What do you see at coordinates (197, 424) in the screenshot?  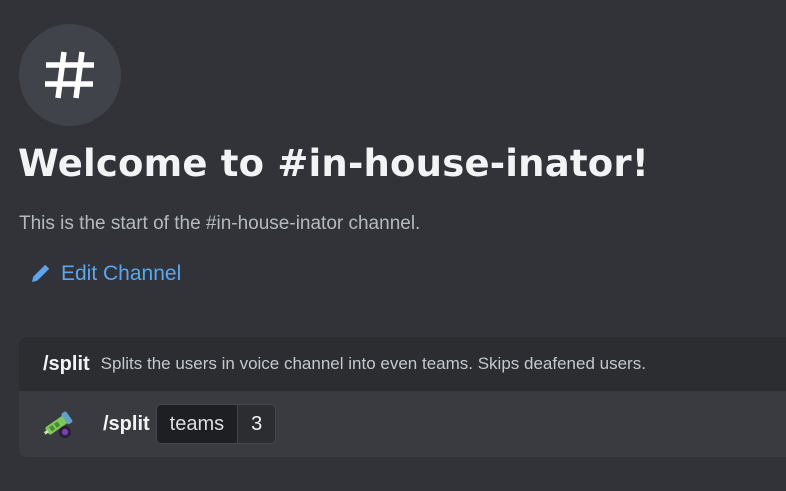 I see `option-name: teams` at bounding box center [197, 424].